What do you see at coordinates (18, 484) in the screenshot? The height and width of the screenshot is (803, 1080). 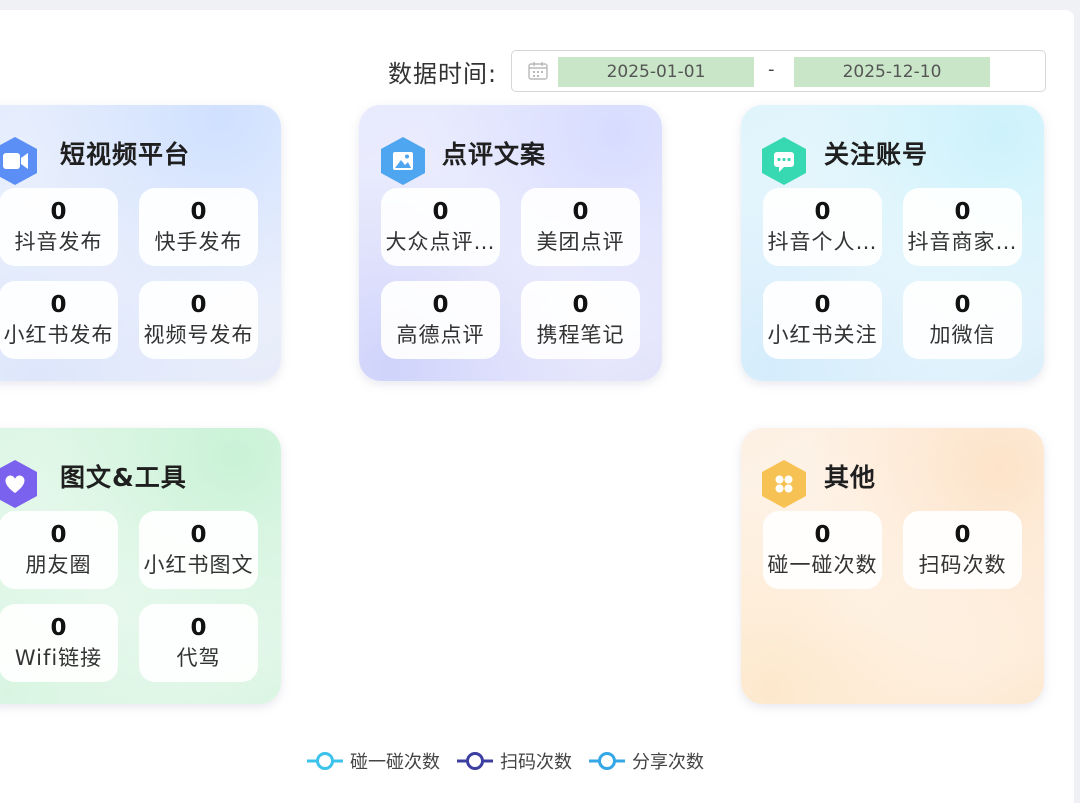 I see `heart-icon` at bounding box center [18, 484].